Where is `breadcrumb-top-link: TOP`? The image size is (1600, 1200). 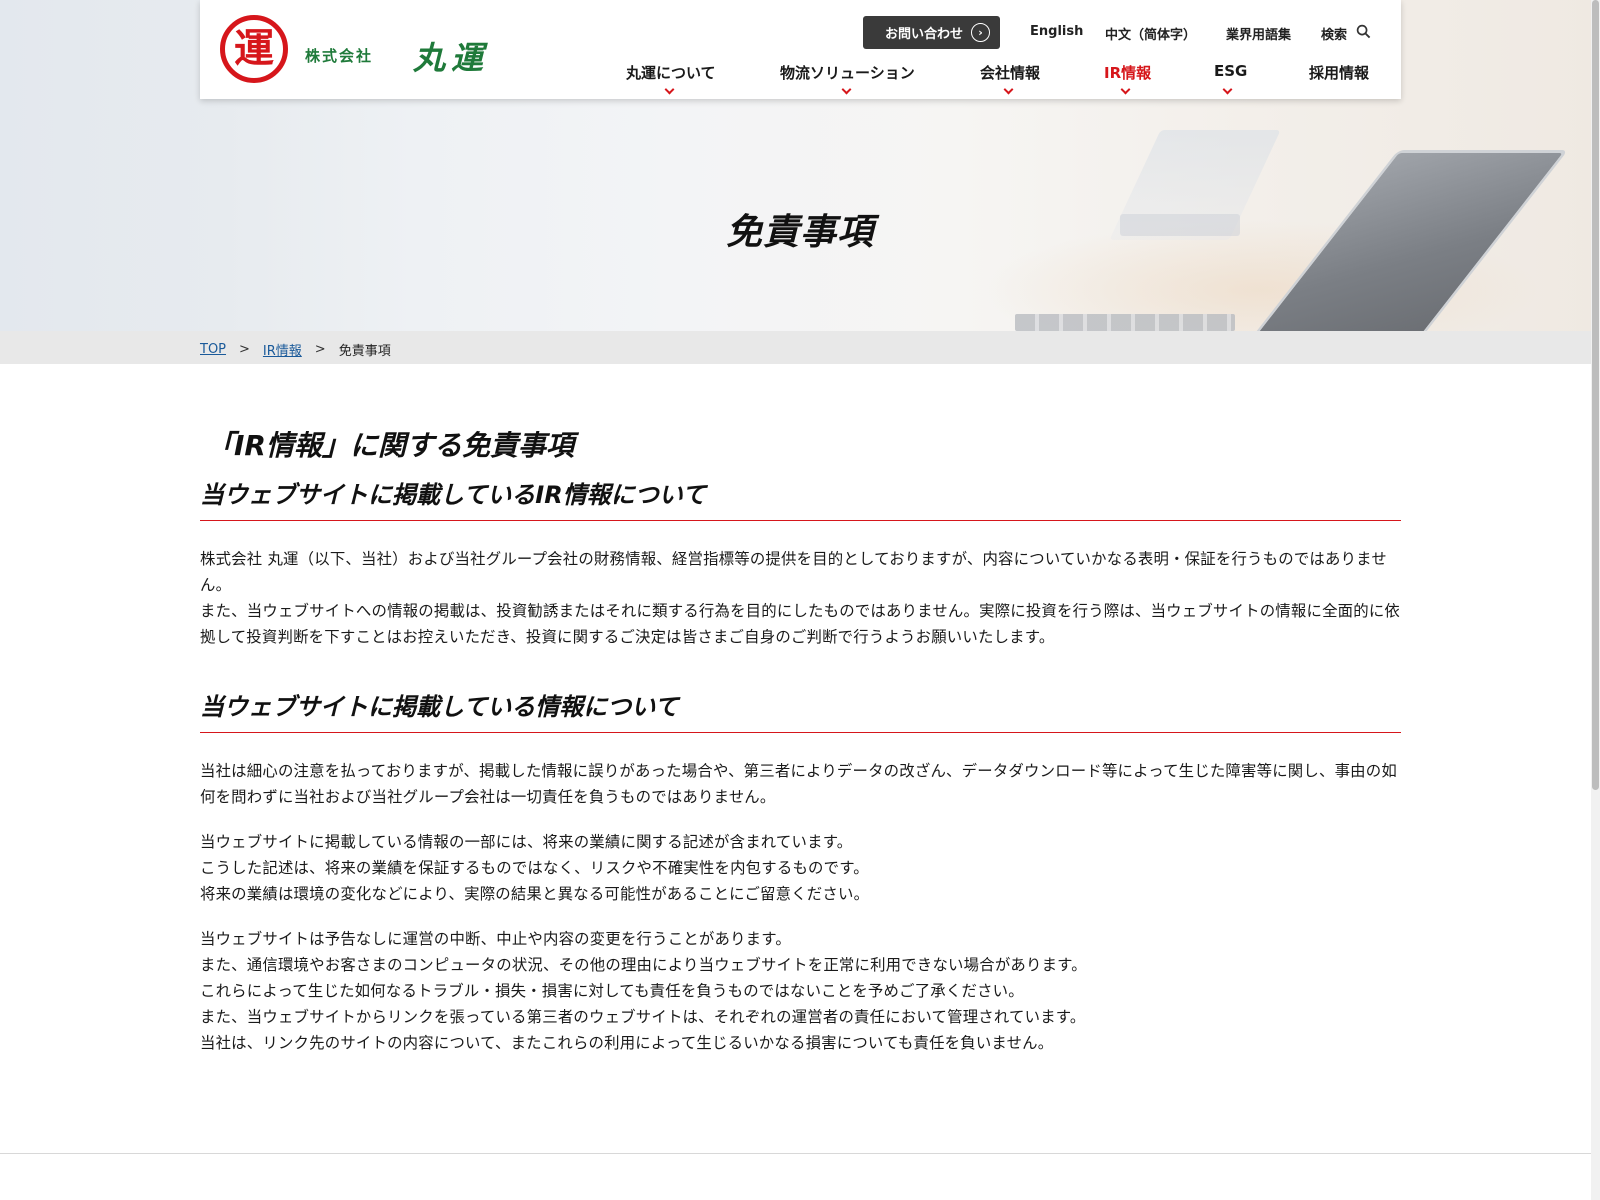 breadcrumb-top-link: TOP is located at coordinates (213, 349).